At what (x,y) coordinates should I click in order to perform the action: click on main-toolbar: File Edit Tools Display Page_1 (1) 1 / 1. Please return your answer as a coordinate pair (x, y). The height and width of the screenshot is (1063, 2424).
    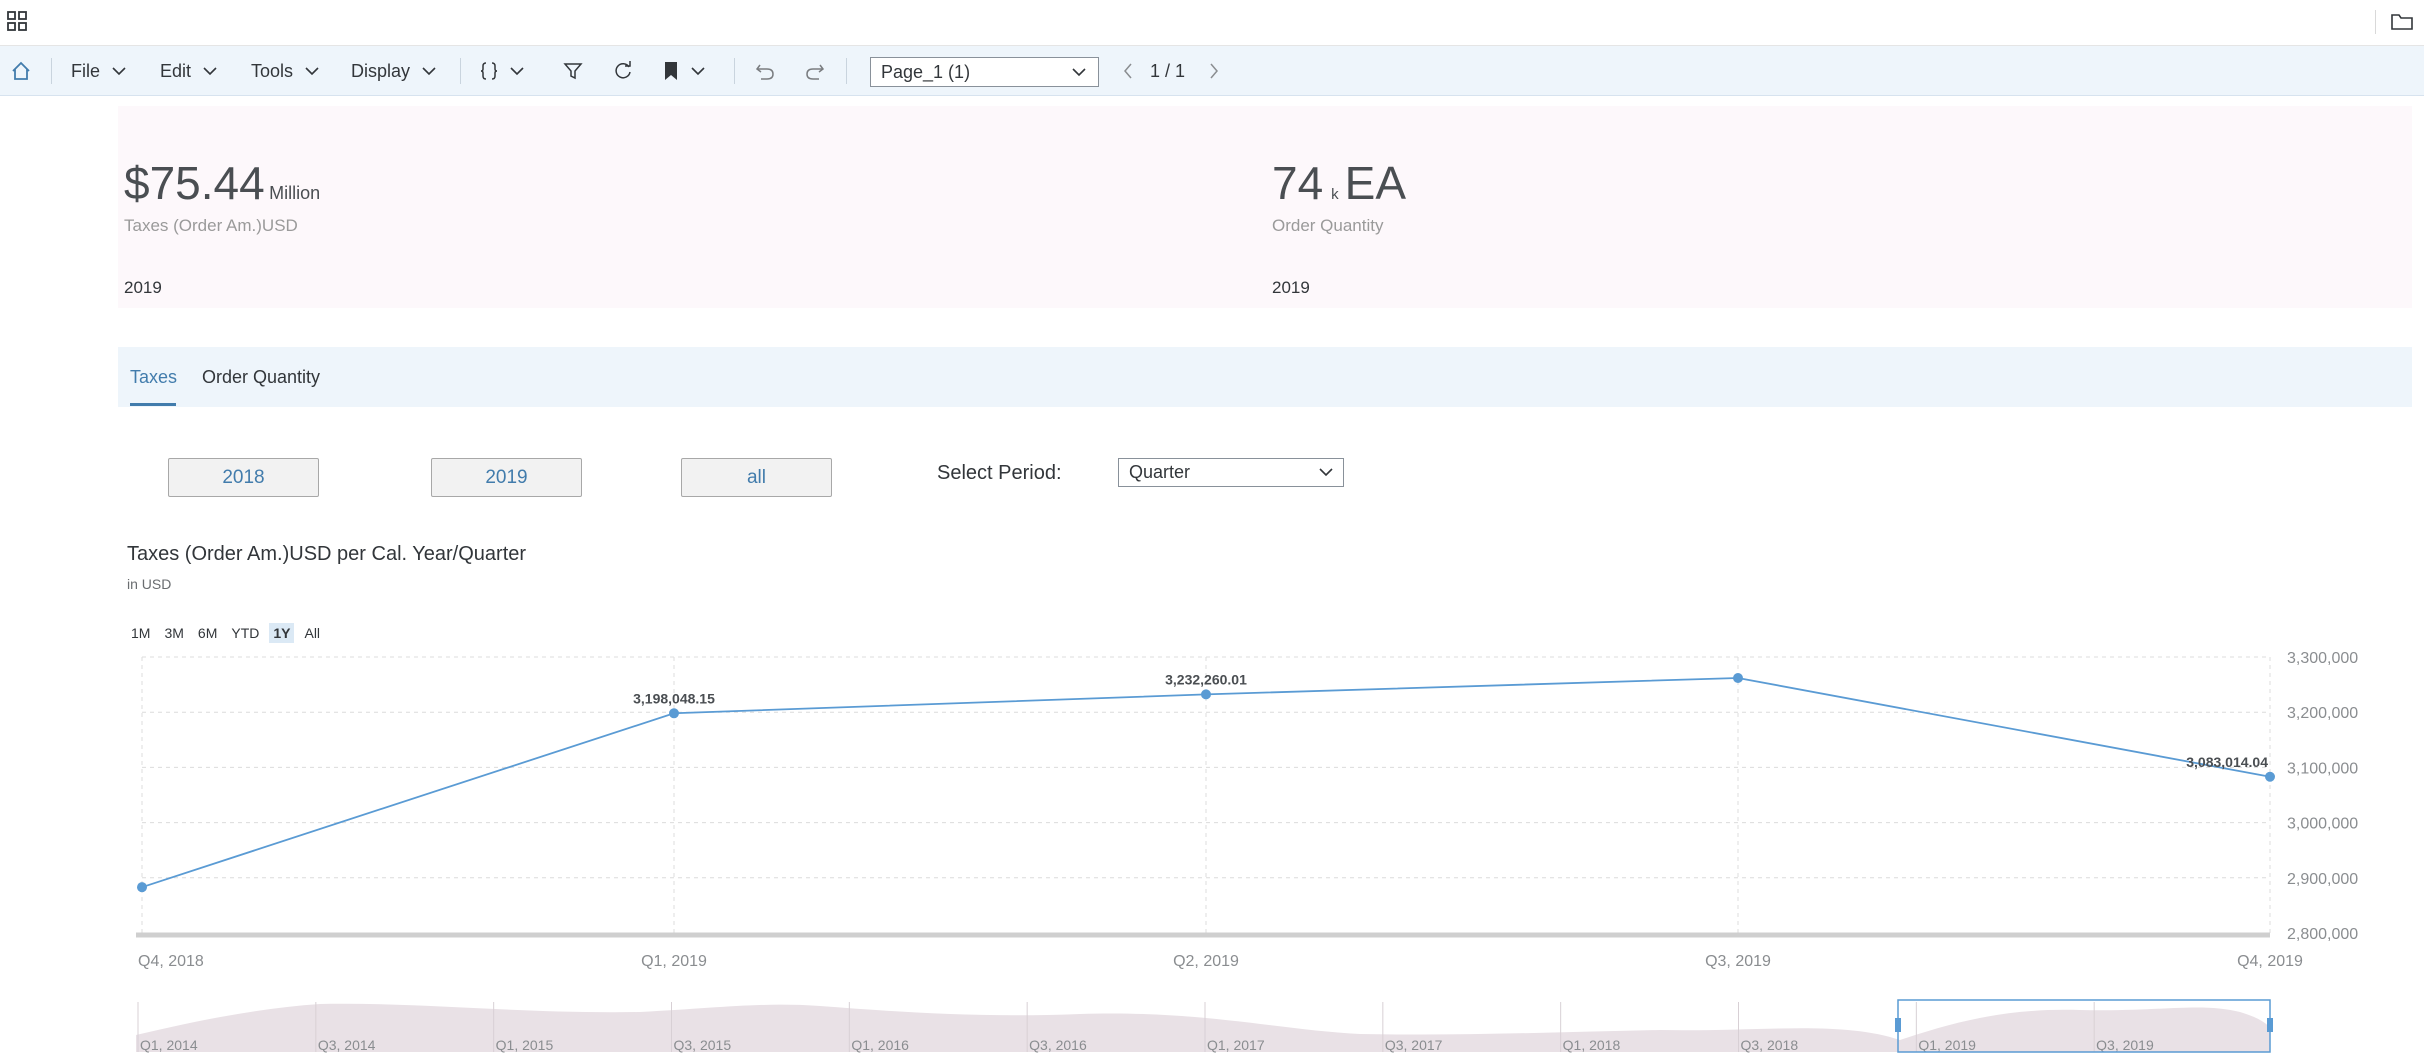
    Looking at the image, I should click on (1212, 71).